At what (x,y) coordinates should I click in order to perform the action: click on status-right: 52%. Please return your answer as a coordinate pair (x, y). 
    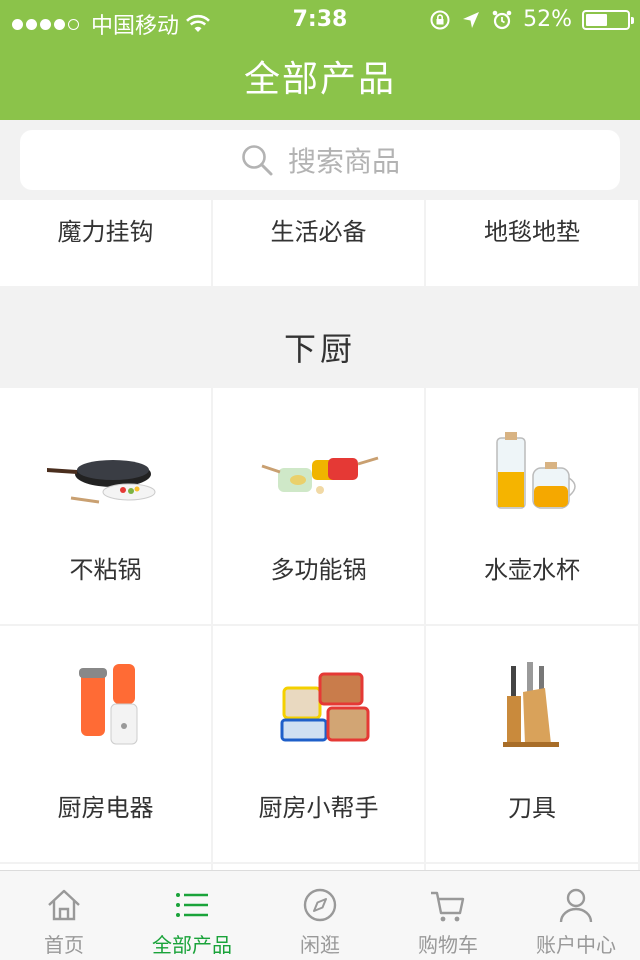
    Looking at the image, I should click on (531, 19).